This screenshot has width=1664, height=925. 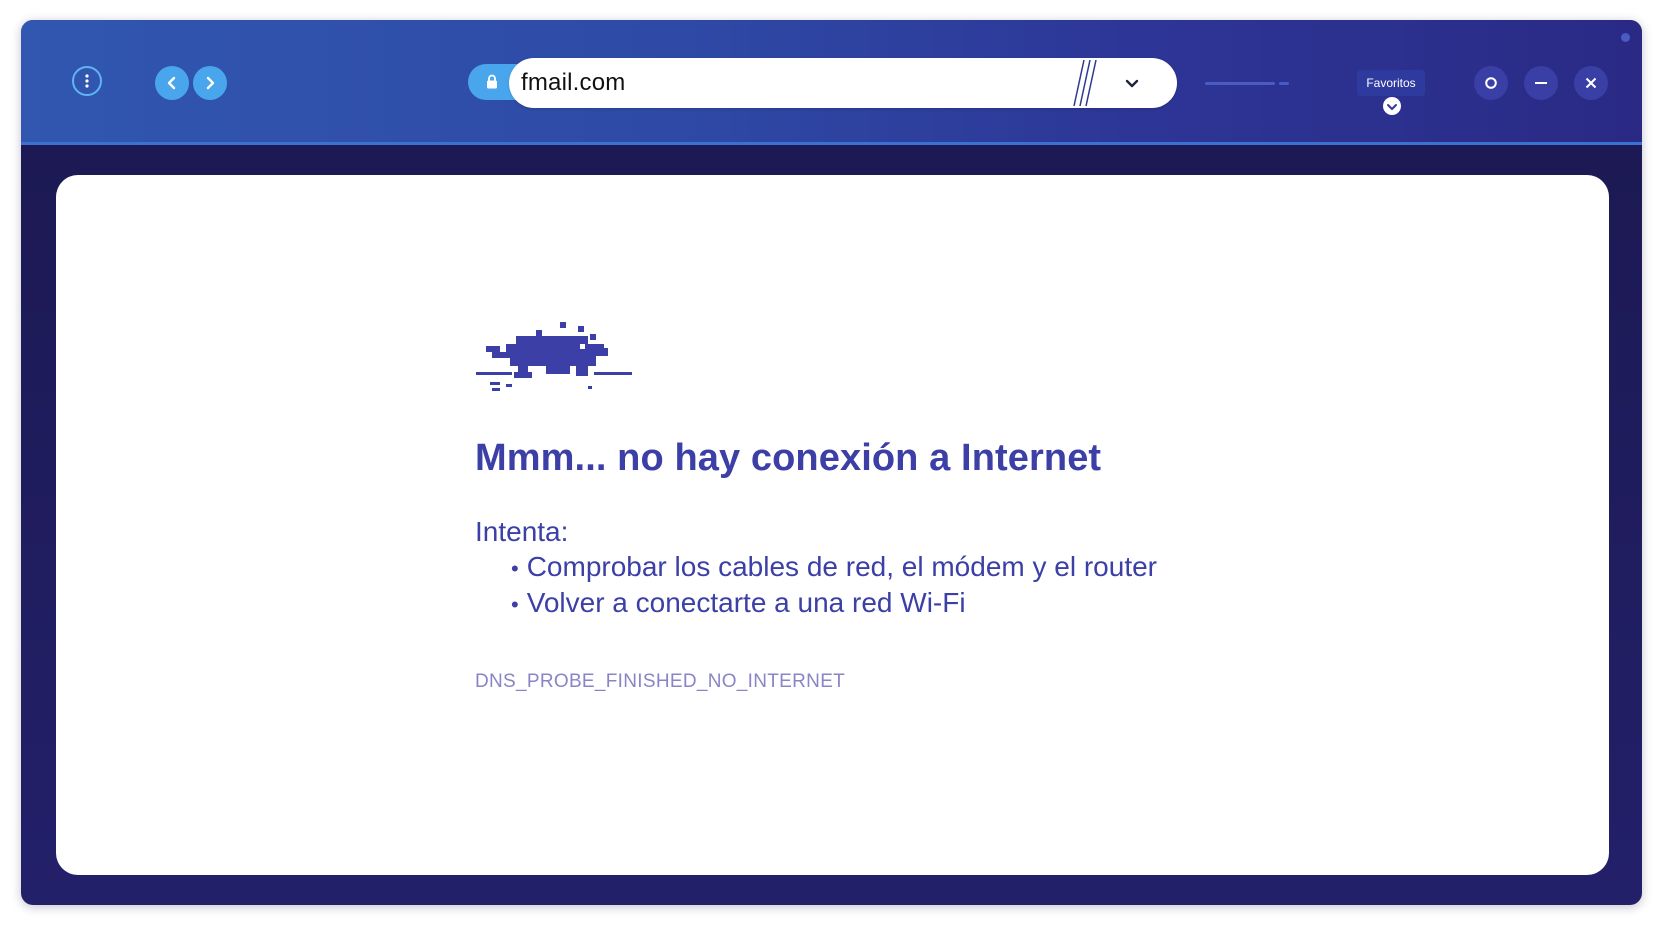 I want to click on menu-button, so click(x=87, y=81).